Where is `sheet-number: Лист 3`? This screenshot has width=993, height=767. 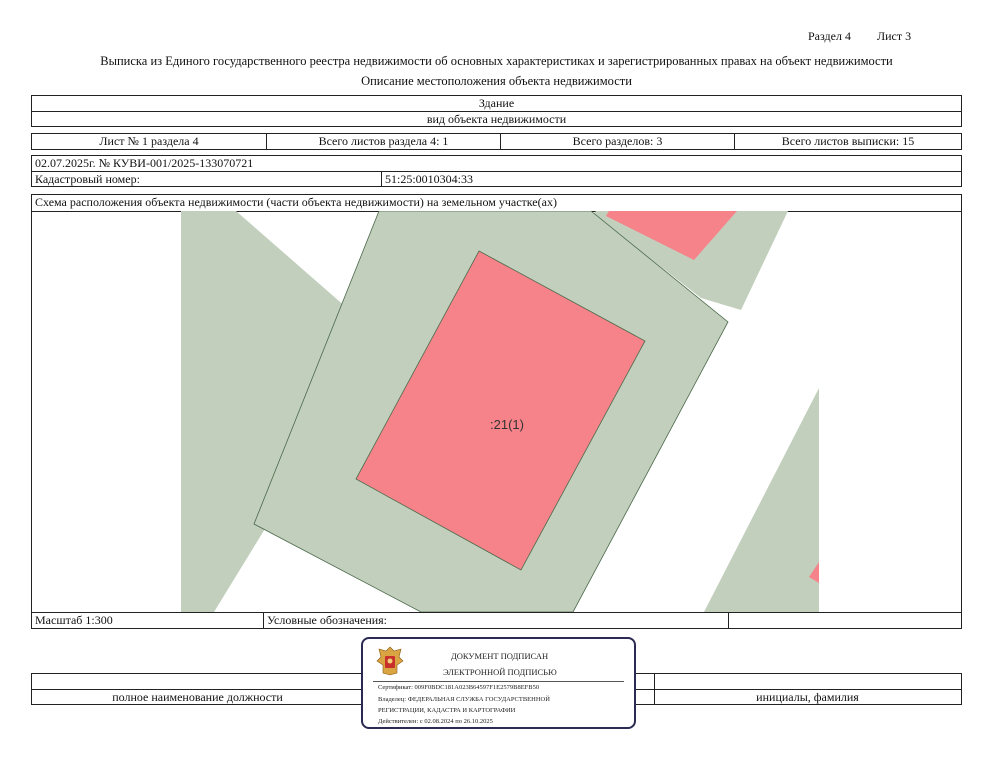
sheet-number: Лист 3 is located at coordinates (894, 36).